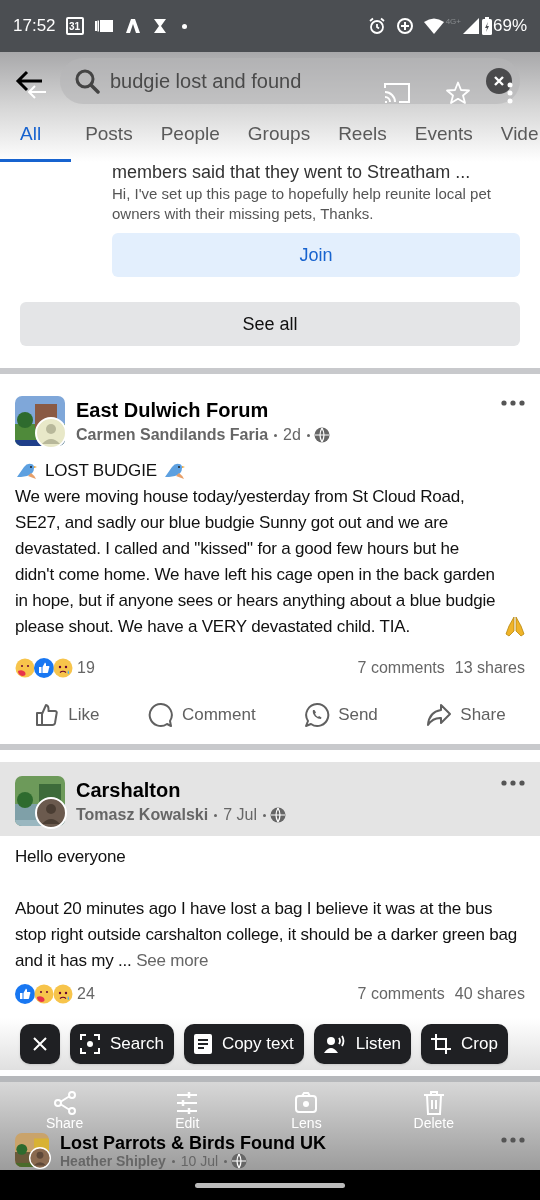  What do you see at coordinates (206, 81) in the screenshot?
I see `search-query: budgie lost and found` at bounding box center [206, 81].